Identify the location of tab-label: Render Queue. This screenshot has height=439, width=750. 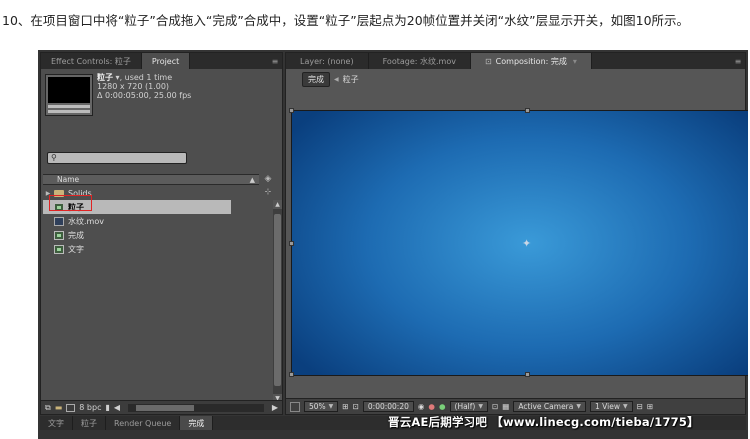
(143, 423).